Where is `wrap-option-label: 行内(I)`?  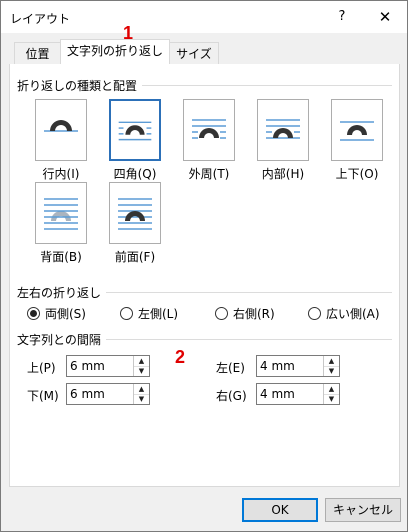
wrap-option-label: 行内(I) is located at coordinates (61, 174).